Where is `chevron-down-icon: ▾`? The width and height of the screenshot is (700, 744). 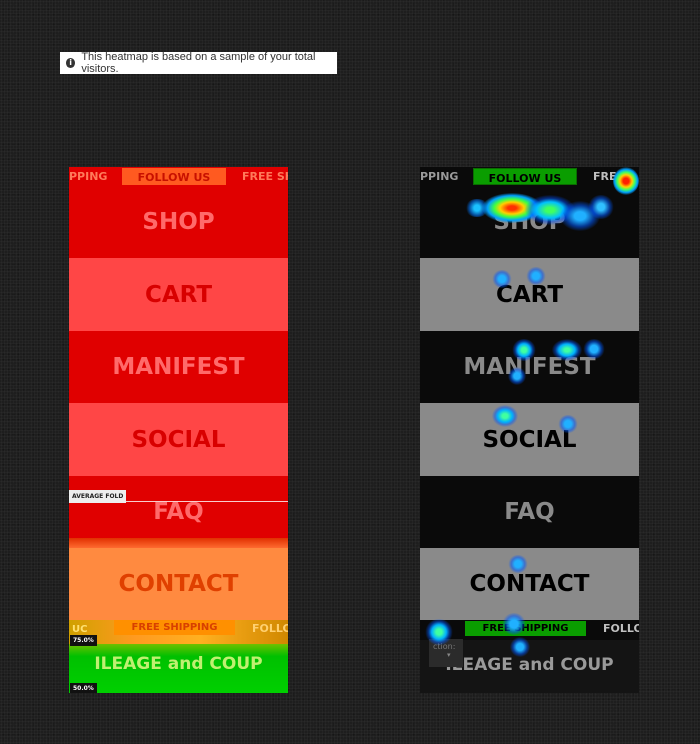
chevron-down-icon: ▾ is located at coordinates (449, 655).